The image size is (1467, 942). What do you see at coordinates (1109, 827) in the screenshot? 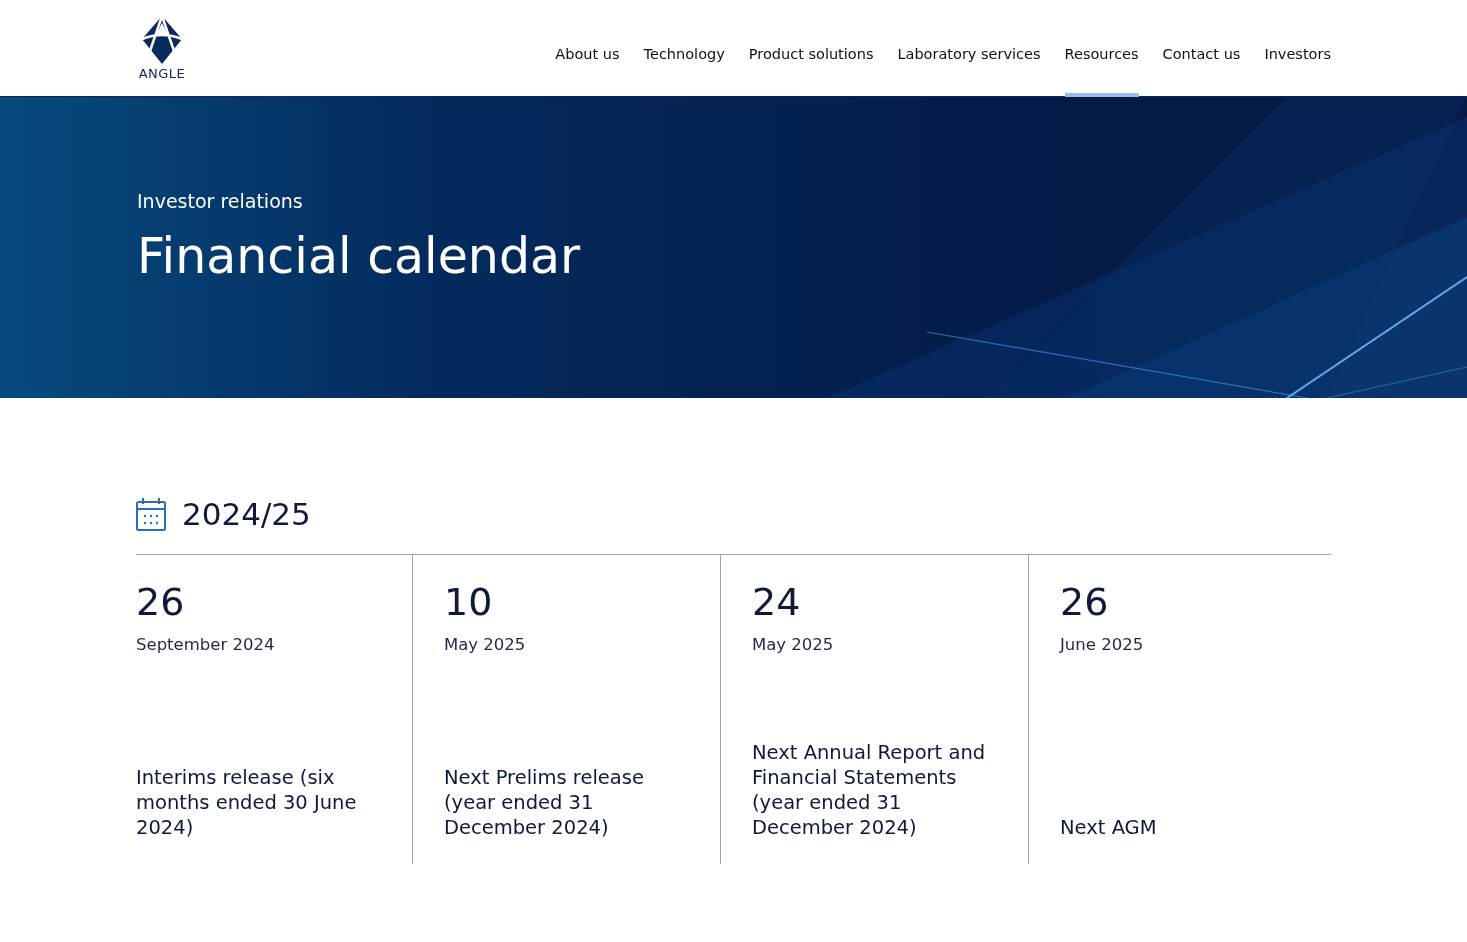
I see `event-description: Next AGM` at bounding box center [1109, 827].